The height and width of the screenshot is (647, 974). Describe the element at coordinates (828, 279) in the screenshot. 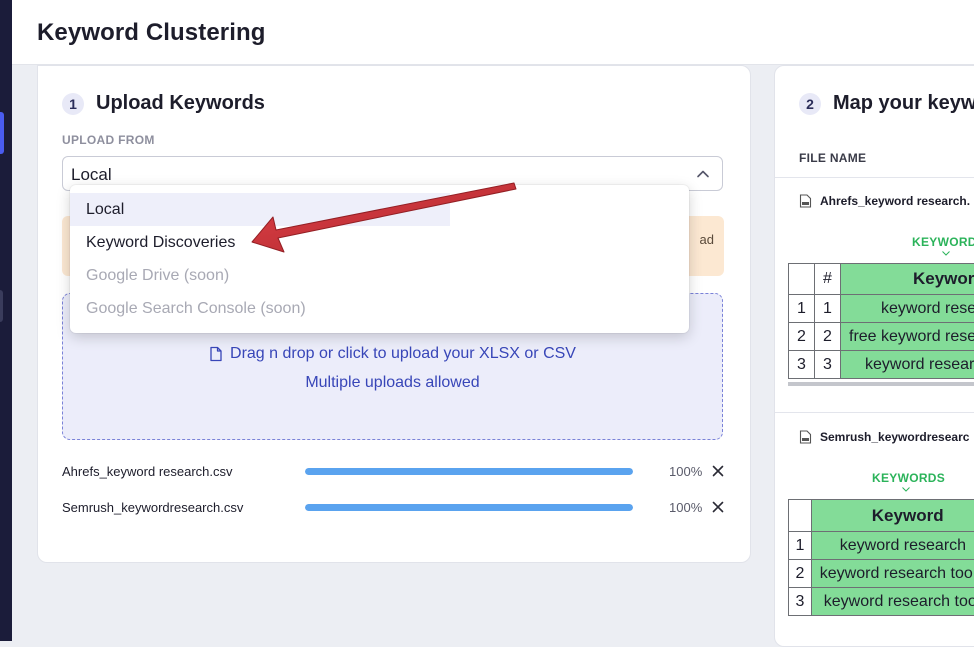

I see `table-header: #` at that location.